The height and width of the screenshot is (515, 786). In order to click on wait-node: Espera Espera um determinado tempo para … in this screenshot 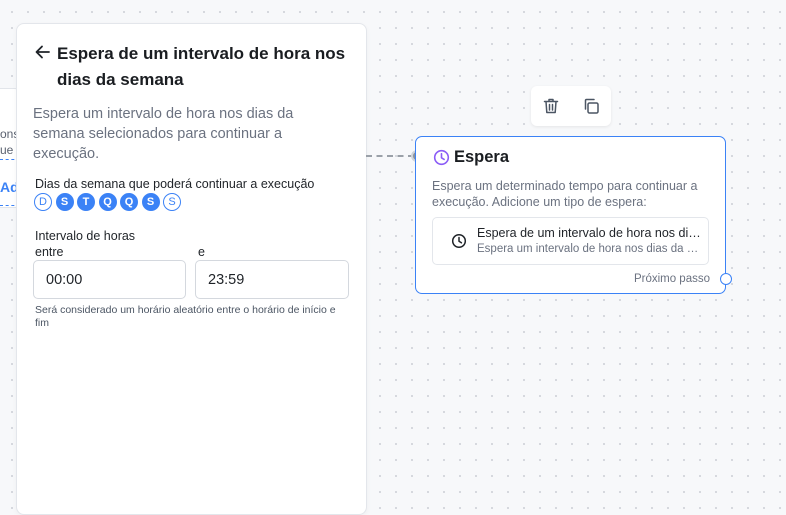, I will do `click(570, 215)`.